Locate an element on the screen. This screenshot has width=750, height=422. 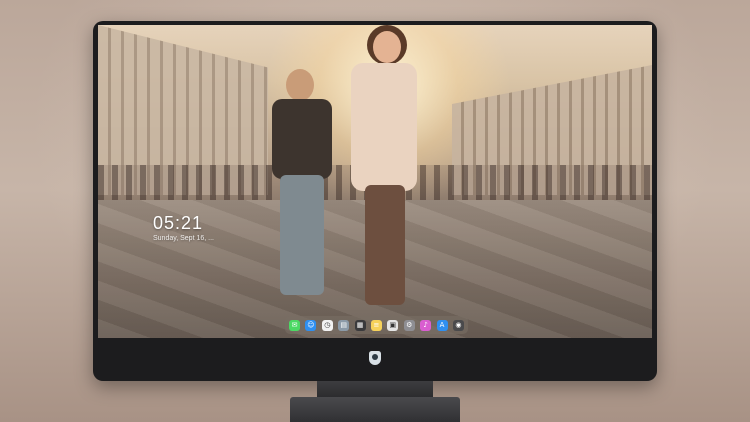
woman-figure is located at coordinates (388, 172).